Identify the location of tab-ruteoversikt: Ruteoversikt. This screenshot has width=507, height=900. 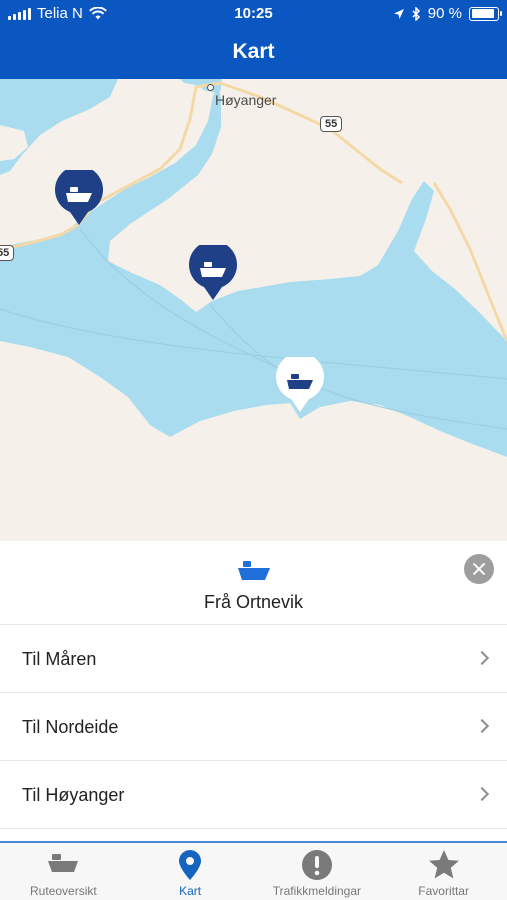
(63, 871).